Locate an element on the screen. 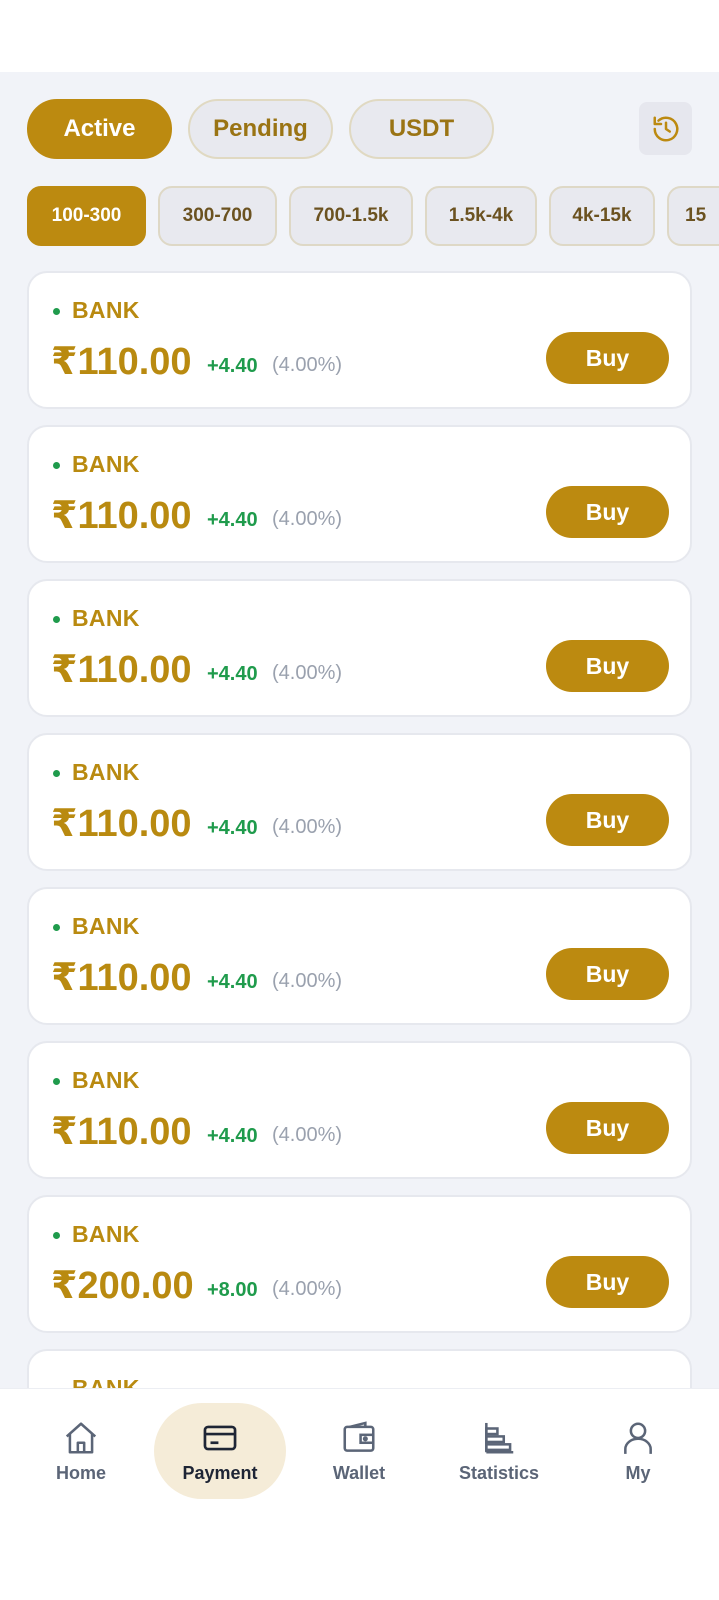 The width and height of the screenshot is (719, 1600). tab-pending: Pending is located at coordinates (260, 129).